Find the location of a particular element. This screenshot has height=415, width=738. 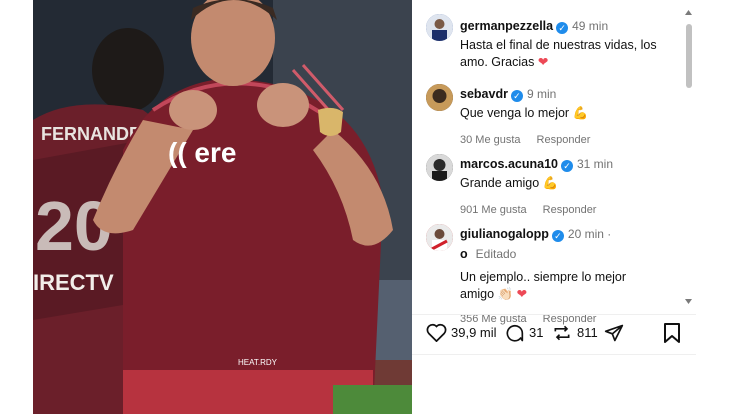

save-bookmark-icon is located at coordinates (672, 333).